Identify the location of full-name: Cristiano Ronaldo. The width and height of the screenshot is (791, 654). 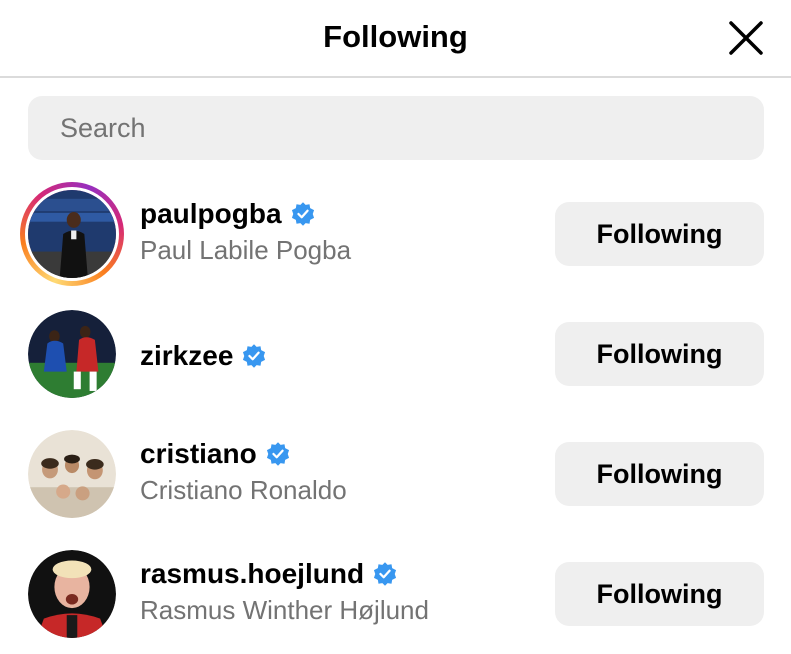
(243, 490).